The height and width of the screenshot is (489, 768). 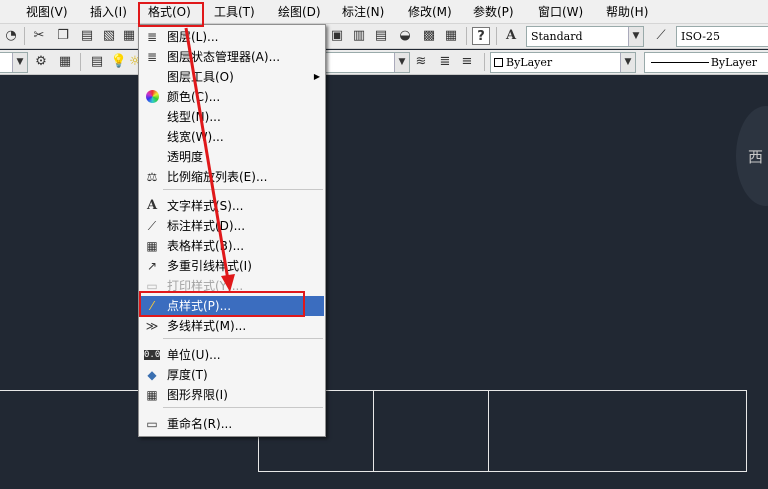 What do you see at coordinates (152, 97) in the screenshot?
I see `color-wheel-icon` at bounding box center [152, 97].